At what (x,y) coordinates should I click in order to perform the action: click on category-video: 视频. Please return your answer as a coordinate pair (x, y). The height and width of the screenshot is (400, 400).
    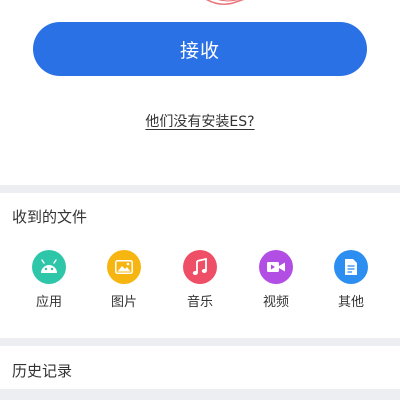
    Looking at the image, I should click on (276, 282).